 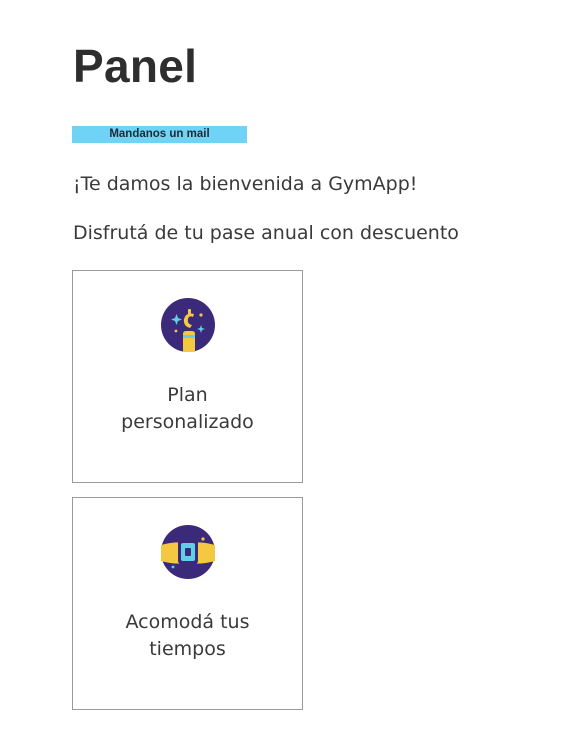 What do you see at coordinates (187, 649) in the screenshot?
I see `card-label-line: tiempos` at bounding box center [187, 649].